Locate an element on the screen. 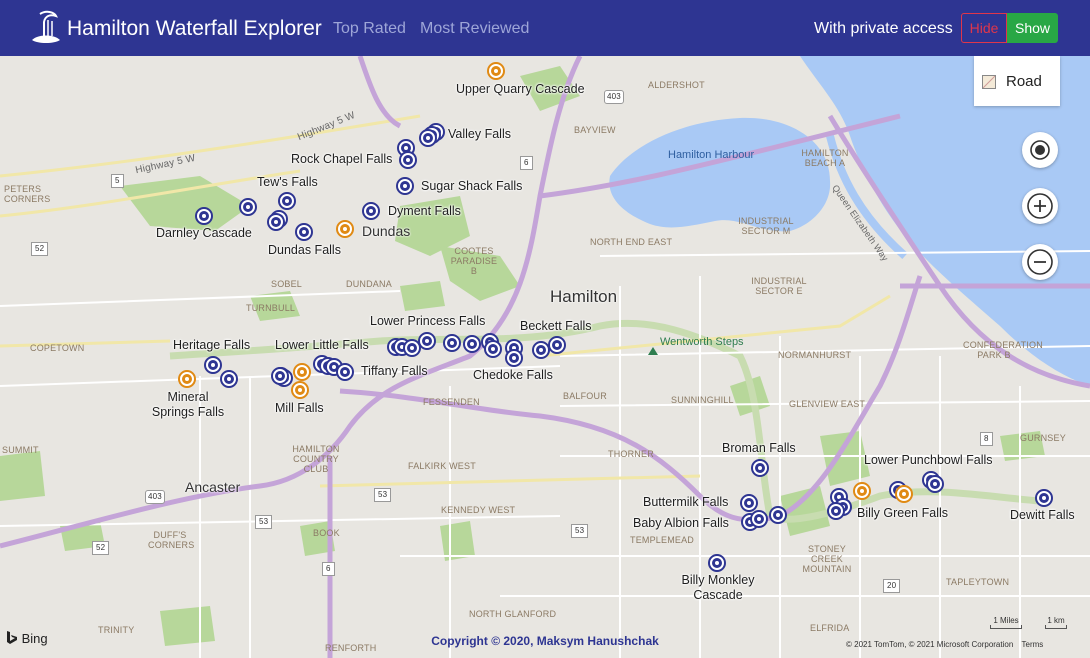 The image size is (1090, 658). hide-private-button: Hide is located at coordinates (984, 28).